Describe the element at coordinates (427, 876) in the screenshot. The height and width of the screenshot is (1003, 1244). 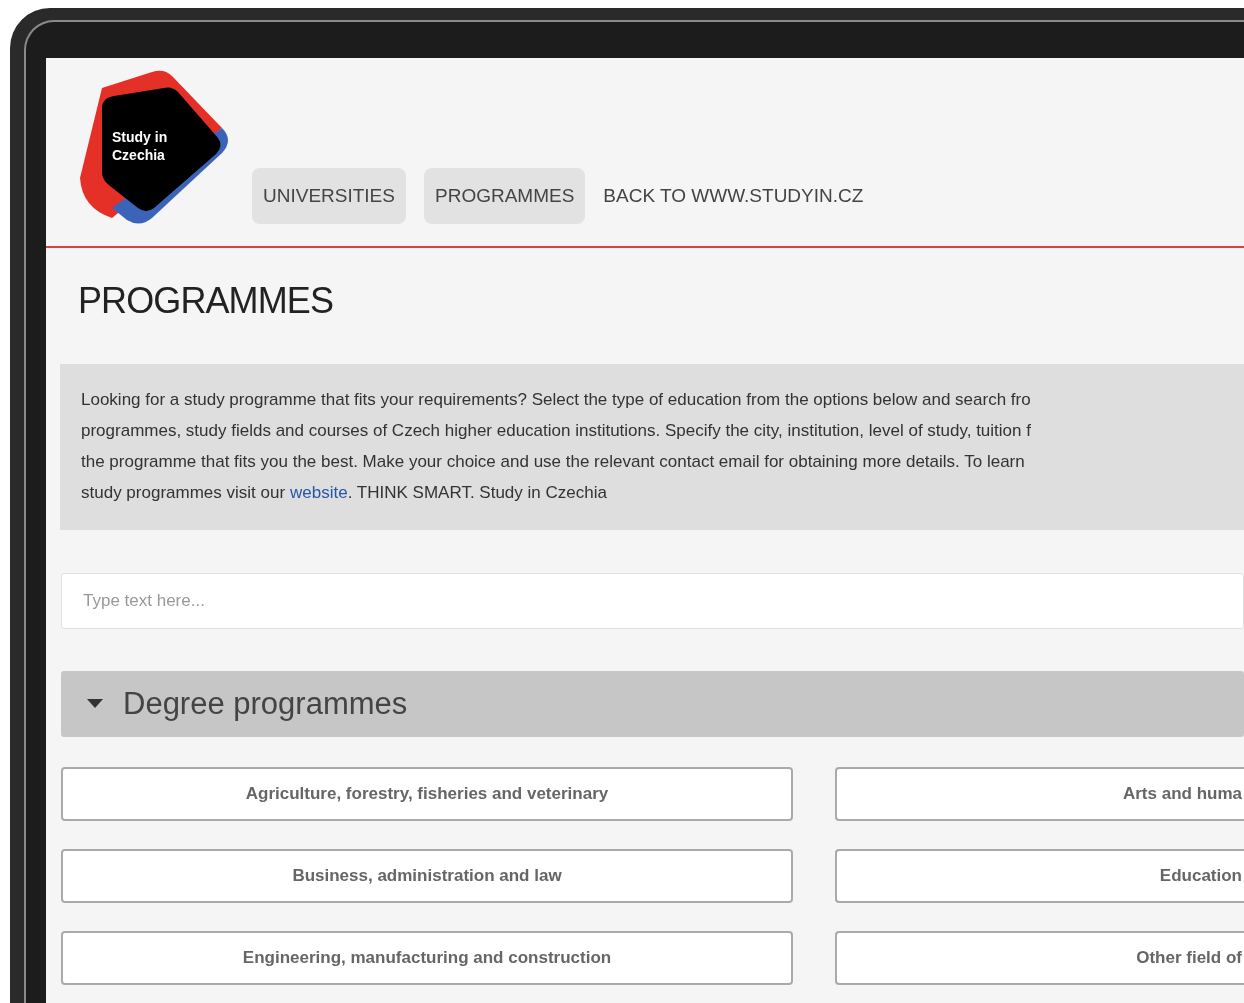
I see `field-button: Business, administration and law` at that location.